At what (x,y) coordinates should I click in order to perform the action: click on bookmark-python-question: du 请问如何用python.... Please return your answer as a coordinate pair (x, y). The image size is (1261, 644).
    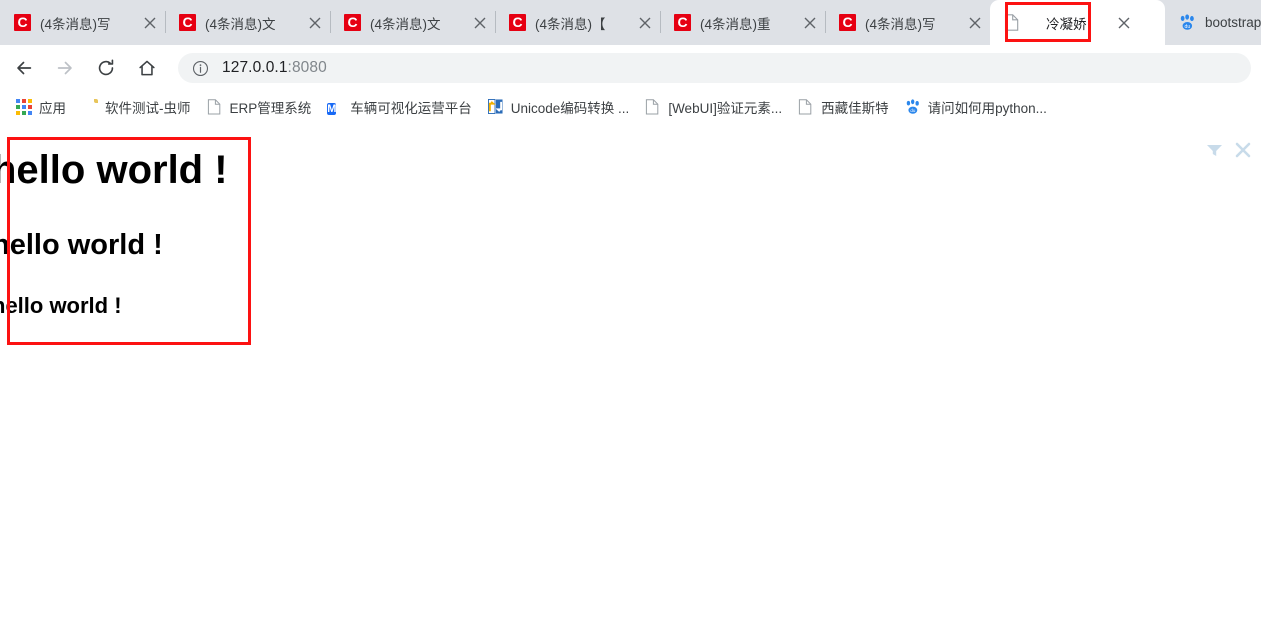
    Looking at the image, I should click on (976, 107).